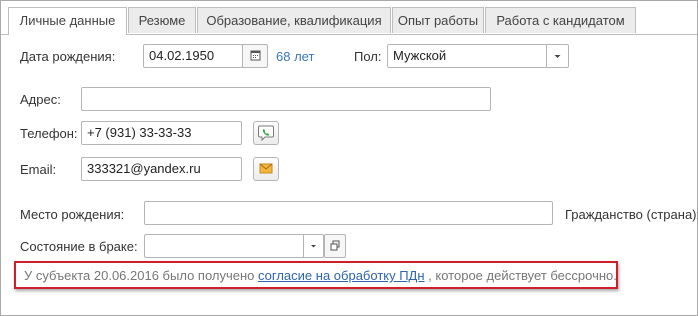 The image size is (698, 316). Describe the element at coordinates (522, 275) in the screenshot. I see `consent-notice-suffix: , которое действует бессрочно.` at that location.